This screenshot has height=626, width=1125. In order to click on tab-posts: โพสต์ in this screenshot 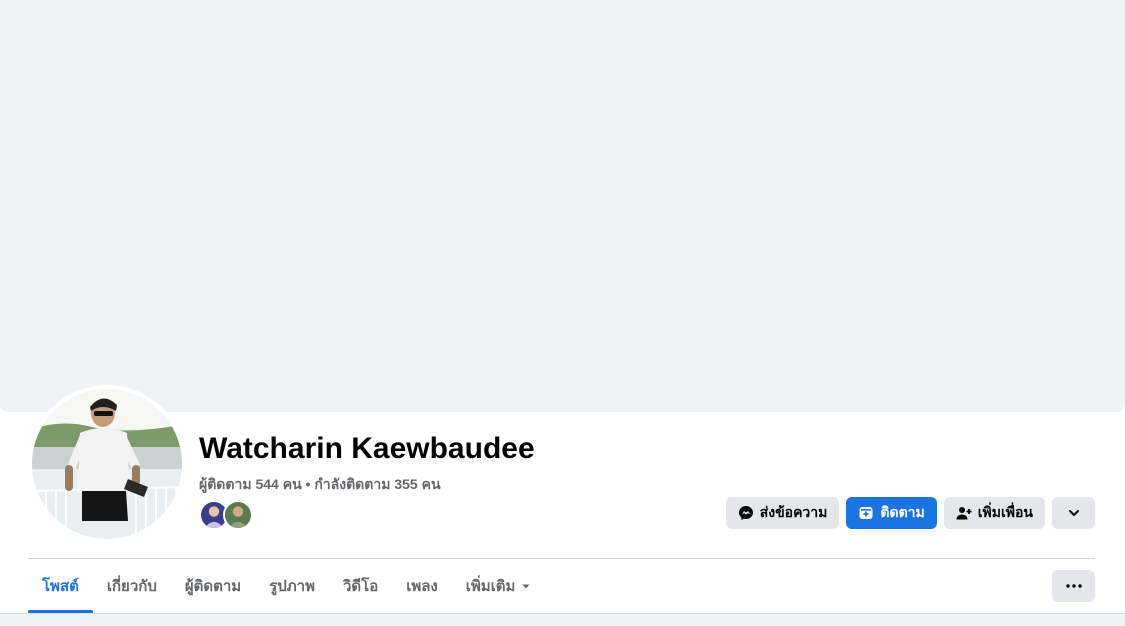, I will do `click(60, 586)`.